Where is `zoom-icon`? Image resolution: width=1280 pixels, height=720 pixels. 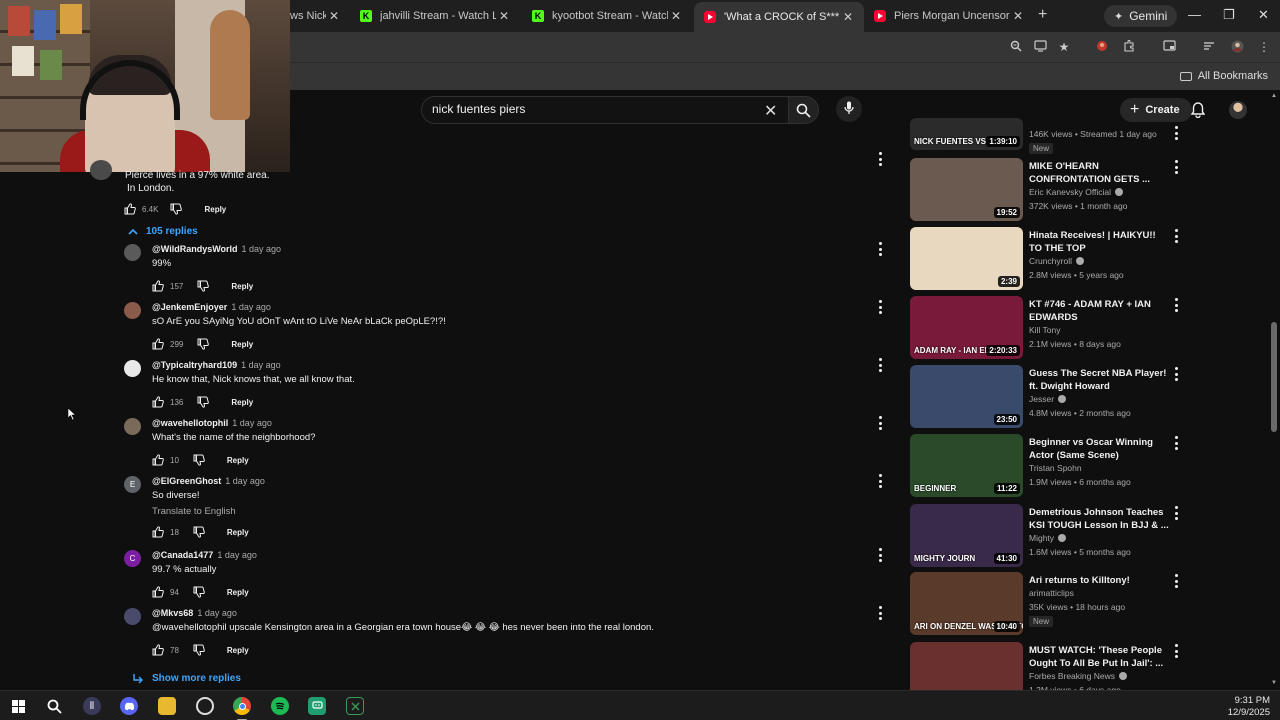
zoom-icon is located at coordinates (1016, 47).